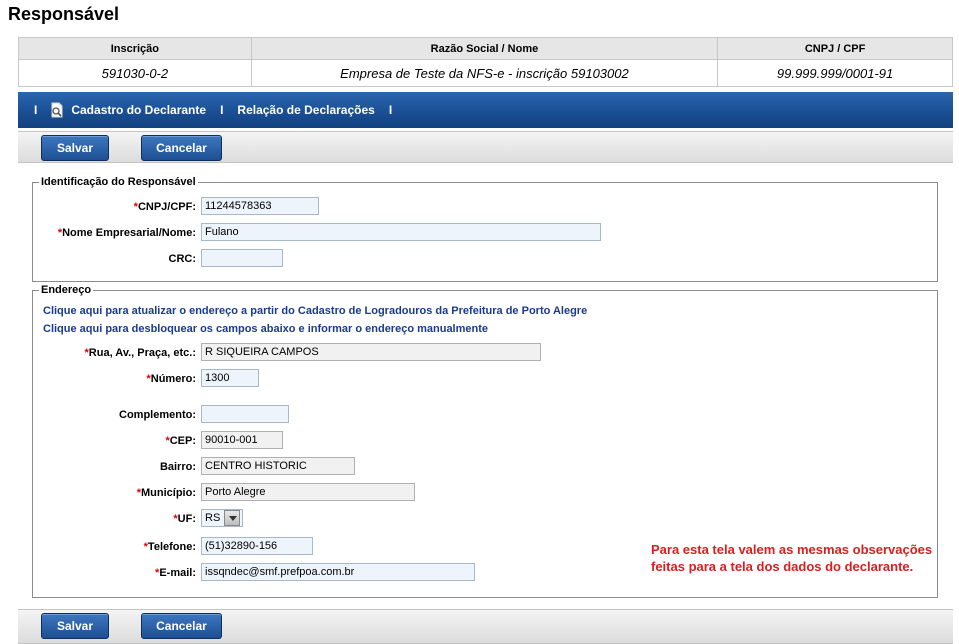 Image resolution: width=959 pixels, height=644 pixels. What do you see at coordinates (169, 547) in the screenshot?
I see `telefone-label: *Telefone:` at bounding box center [169, 547].